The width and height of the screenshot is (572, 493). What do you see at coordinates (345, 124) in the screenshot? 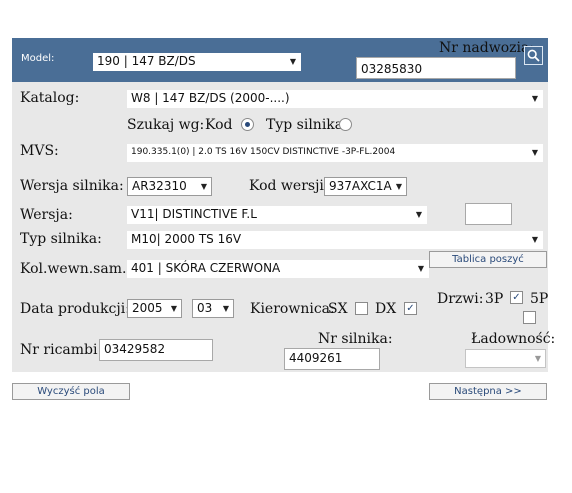
I see `search-by-engine-radio` at bounding box center [345, 124].